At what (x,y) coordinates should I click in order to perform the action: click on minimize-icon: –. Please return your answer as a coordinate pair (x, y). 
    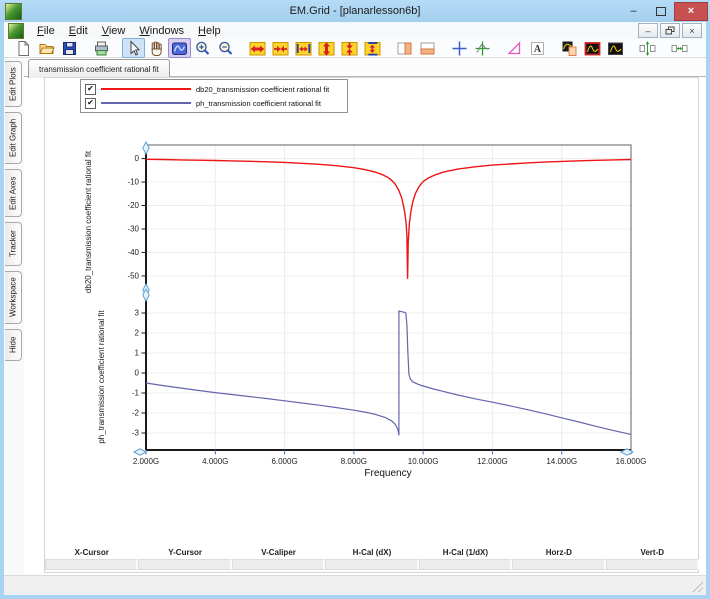
    Looking at the image, I should click on (633, 11).